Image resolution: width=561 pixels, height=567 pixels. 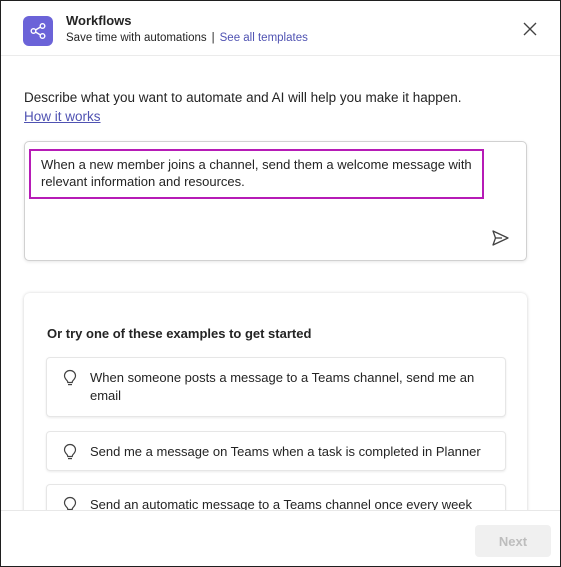 I want to click on next-button: Next, so click(x=513, y=541).